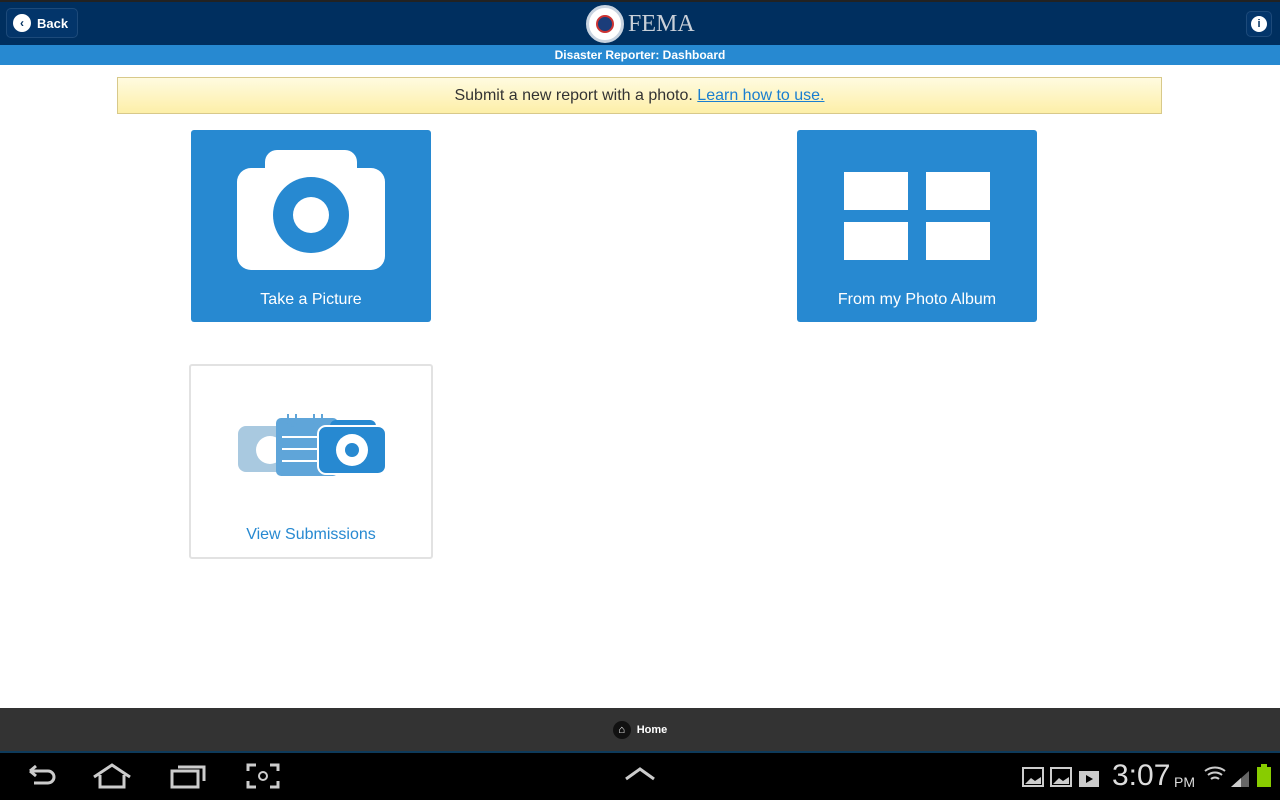  What do you see at coordinates (263, 776) in the screenshot?
I see `screenshot-icon` at bounding box center [263, 776].